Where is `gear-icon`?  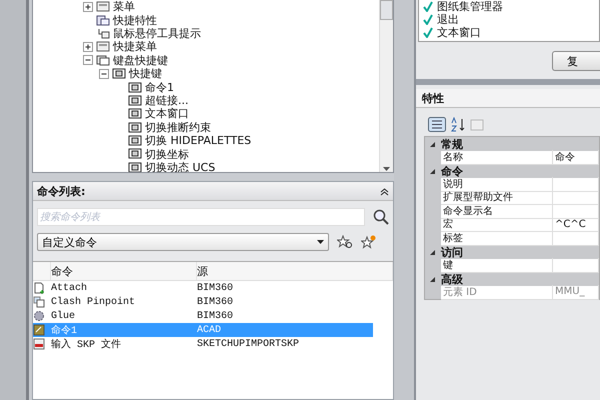 gear-icon is located at coordinates (39, 316).